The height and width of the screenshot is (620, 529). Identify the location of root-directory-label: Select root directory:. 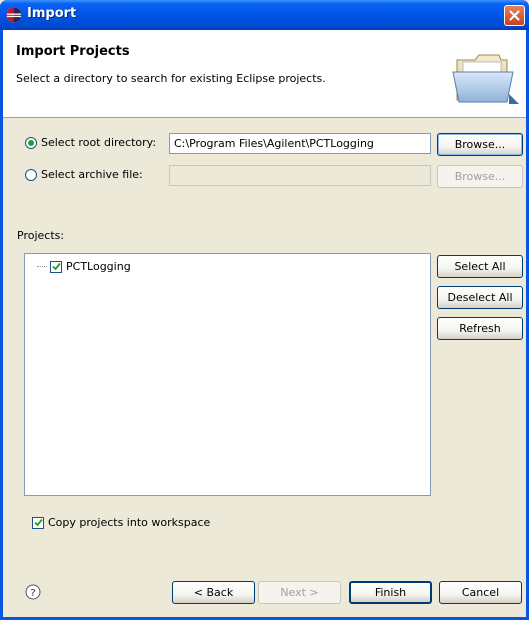
(99, 142).